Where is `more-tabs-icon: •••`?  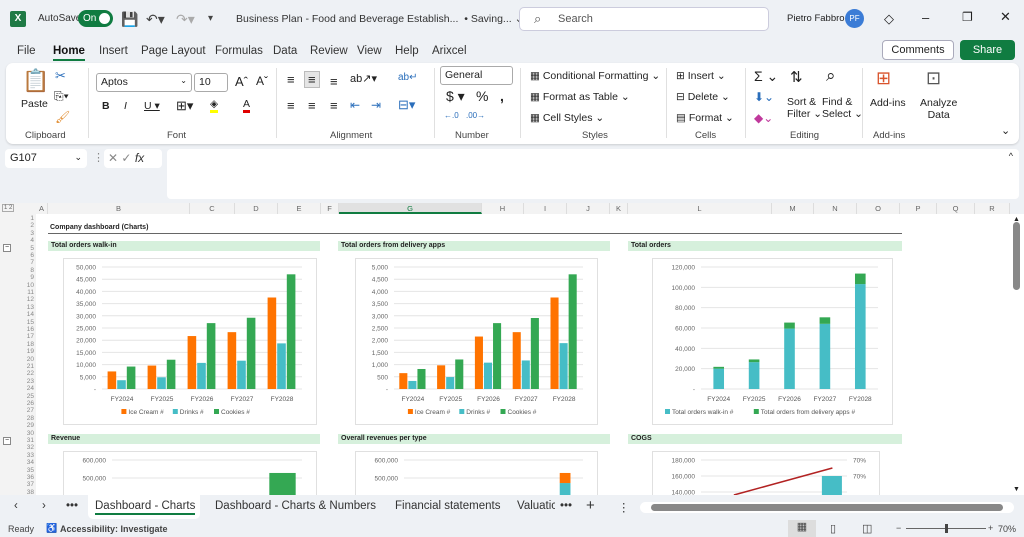 more-tabs-icon: ••• is located at coordinates (566, 506).